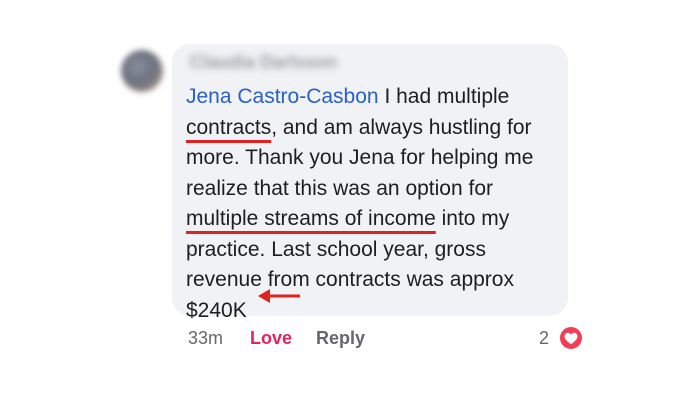 The width and height of the screenshot is (700, 400). What do you see at coordinates (544, 338) in the screenshot?
I see `reaction-count: 2` at bounding box center [544, 338].